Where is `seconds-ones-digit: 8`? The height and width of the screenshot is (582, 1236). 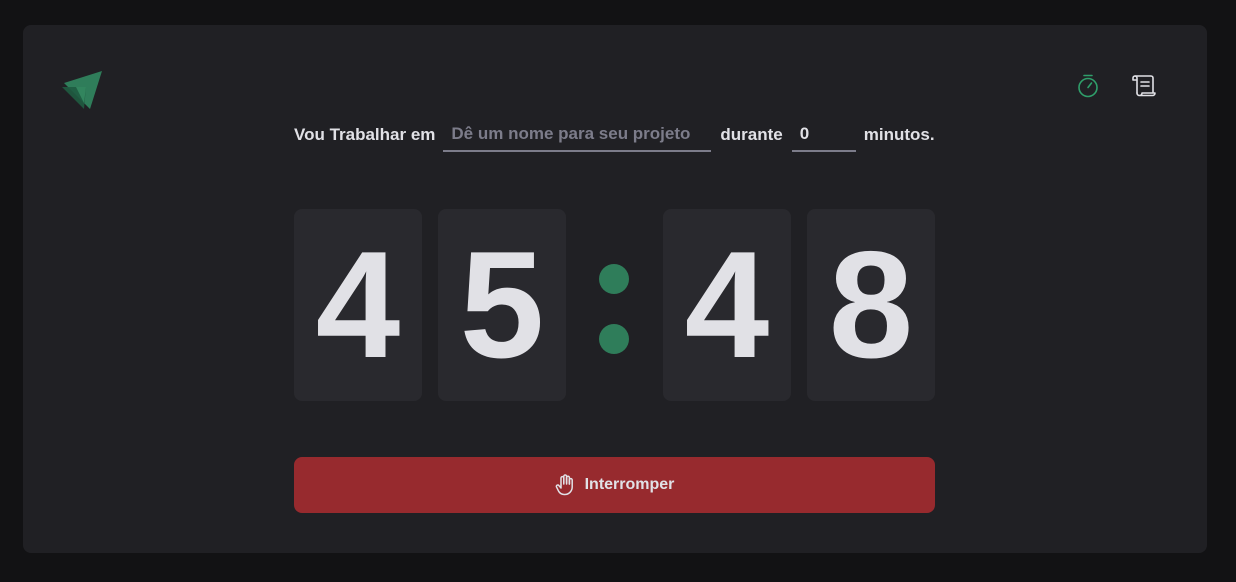 seconds-ones-digit: 8 is located at coordinates (871, 305).